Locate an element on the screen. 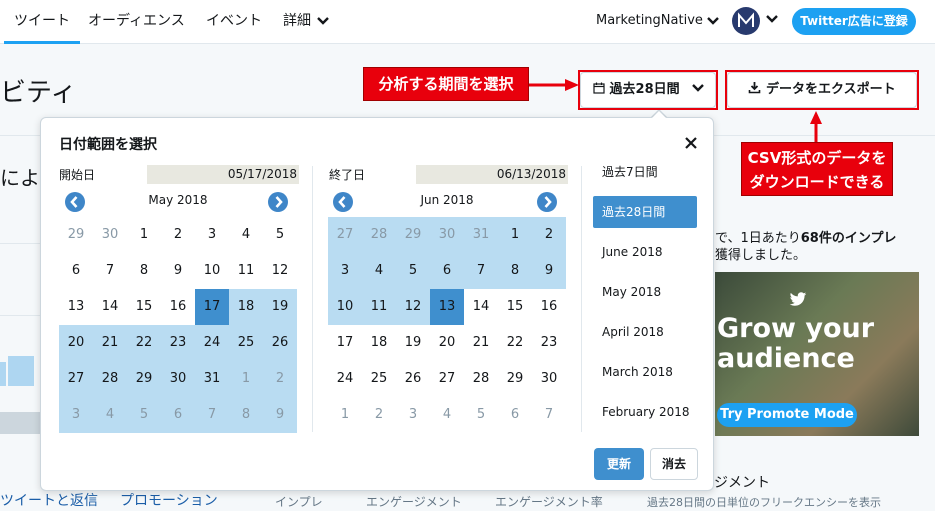 The height and width of the screenshot is (511, 935). start-day-cell: 10 is located at coordinates (212, 271).